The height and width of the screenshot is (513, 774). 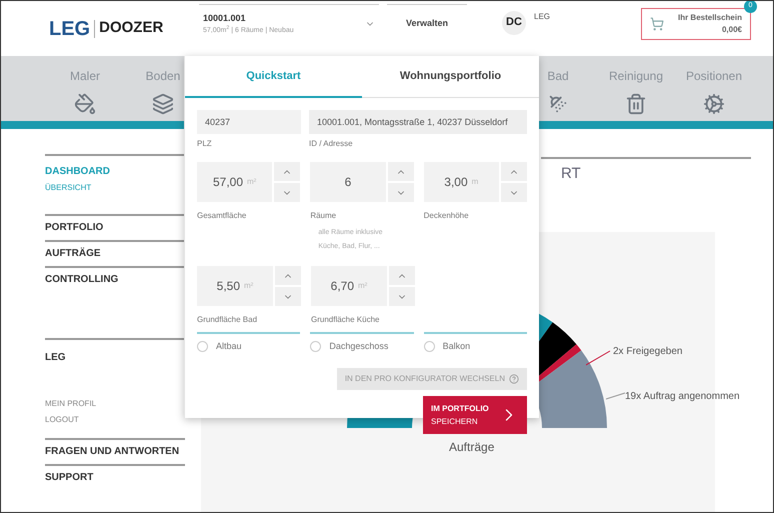 I want to click on shower-icon, so click(x=558, y=103).